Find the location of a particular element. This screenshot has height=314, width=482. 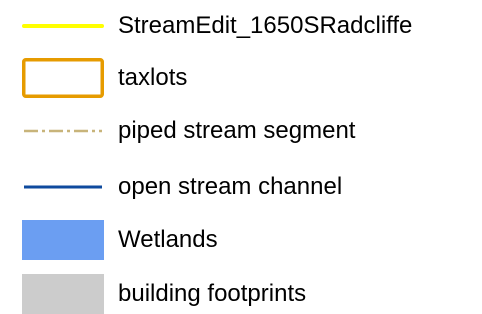

hollow-box-symbol-icon is located at coordinates (63, 78).